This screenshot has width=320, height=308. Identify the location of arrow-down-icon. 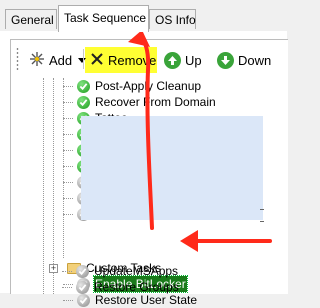
(225, 60).